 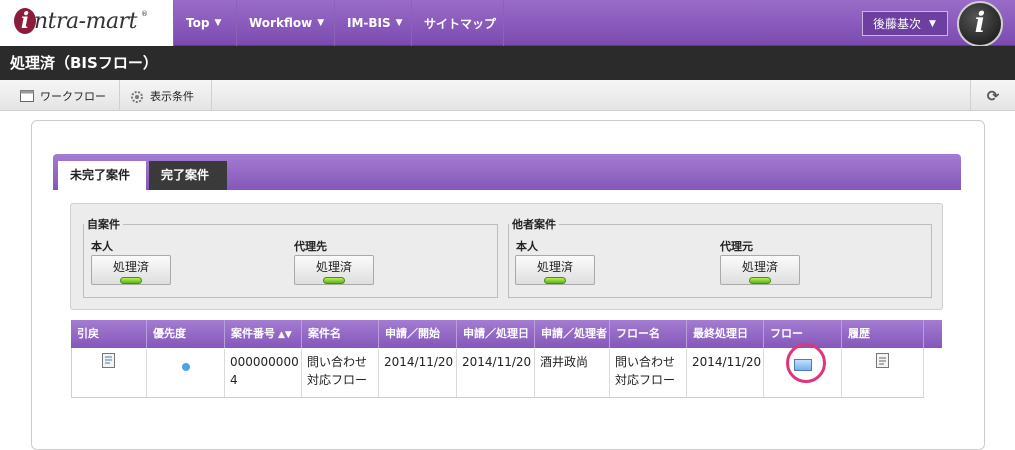 I want to click on col-header-history: 履歴, so click(x=883, y=334).